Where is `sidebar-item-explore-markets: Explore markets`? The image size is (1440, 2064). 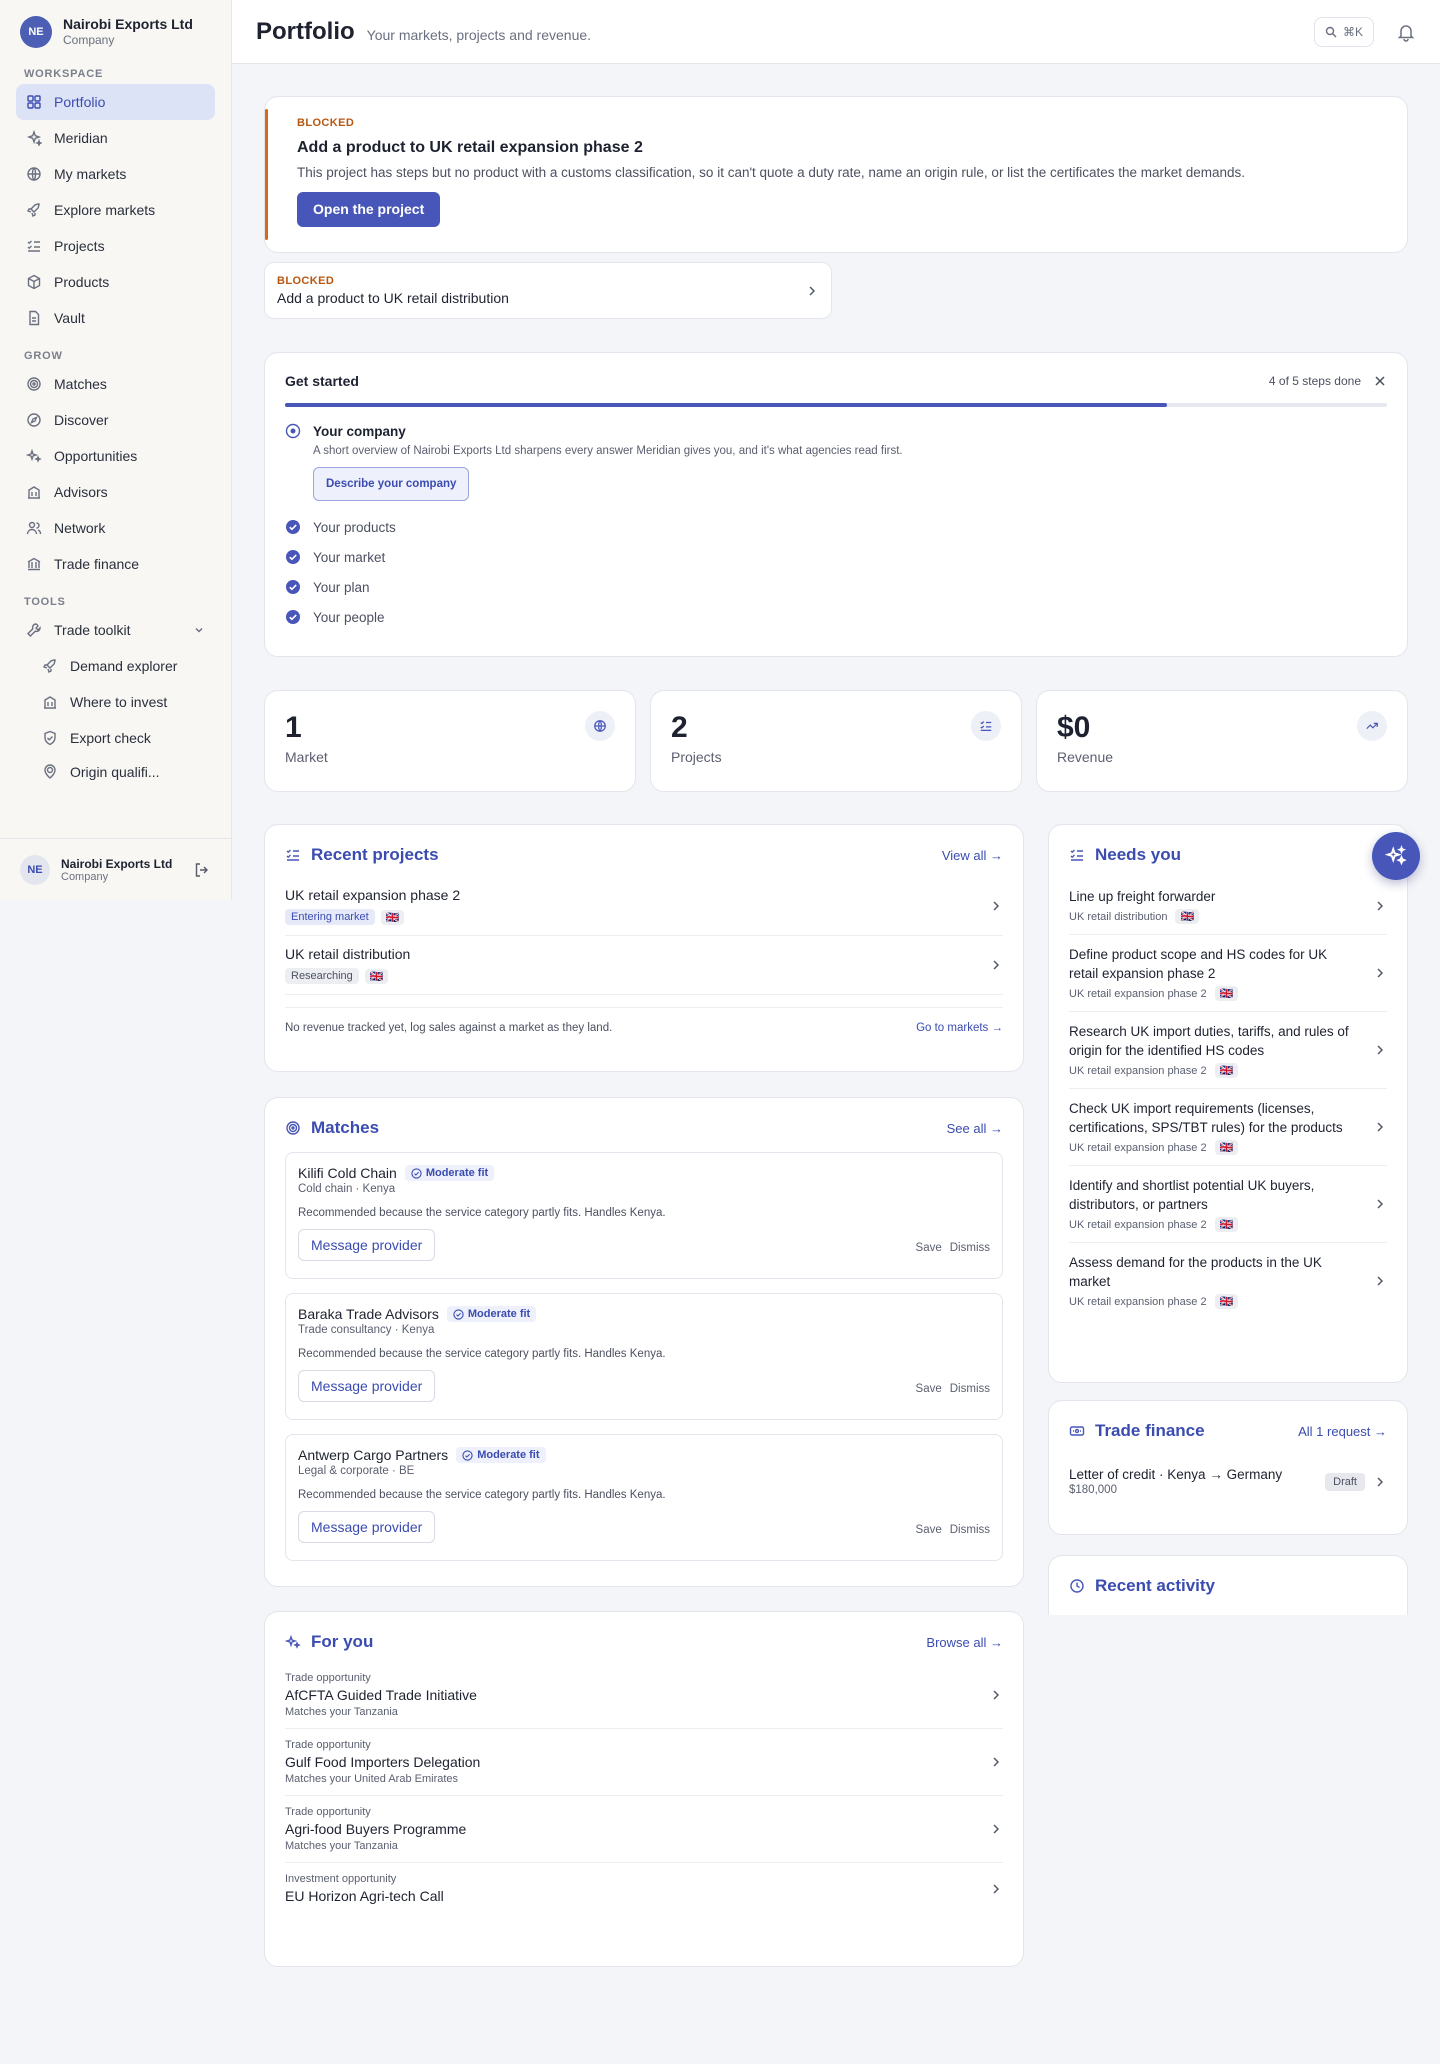
sidebar-item-explore-markets: Explore markets is located at coordinates (115, 210).